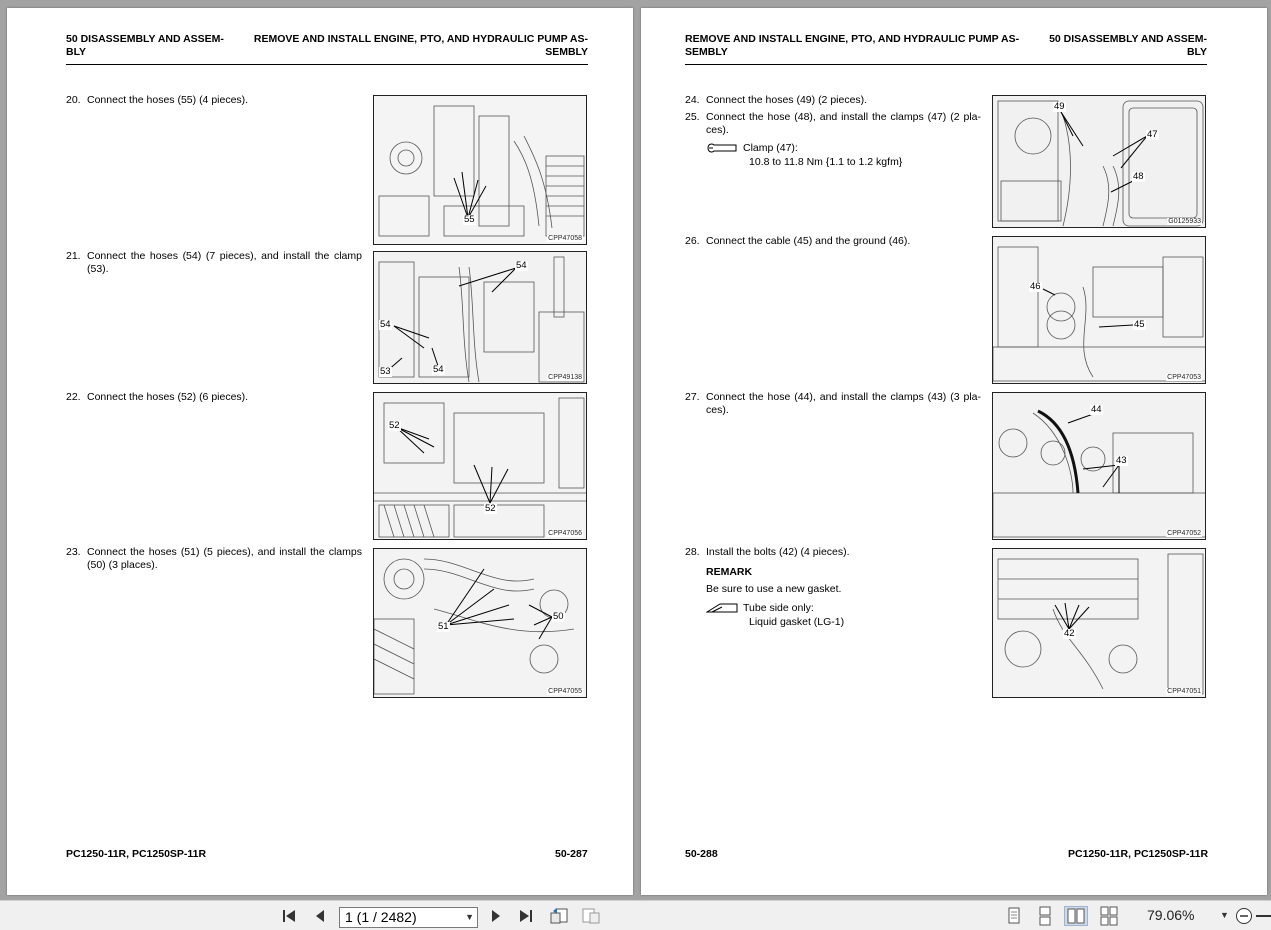  I want to click on gasket-label: Tube side only:, so click(778, 608).